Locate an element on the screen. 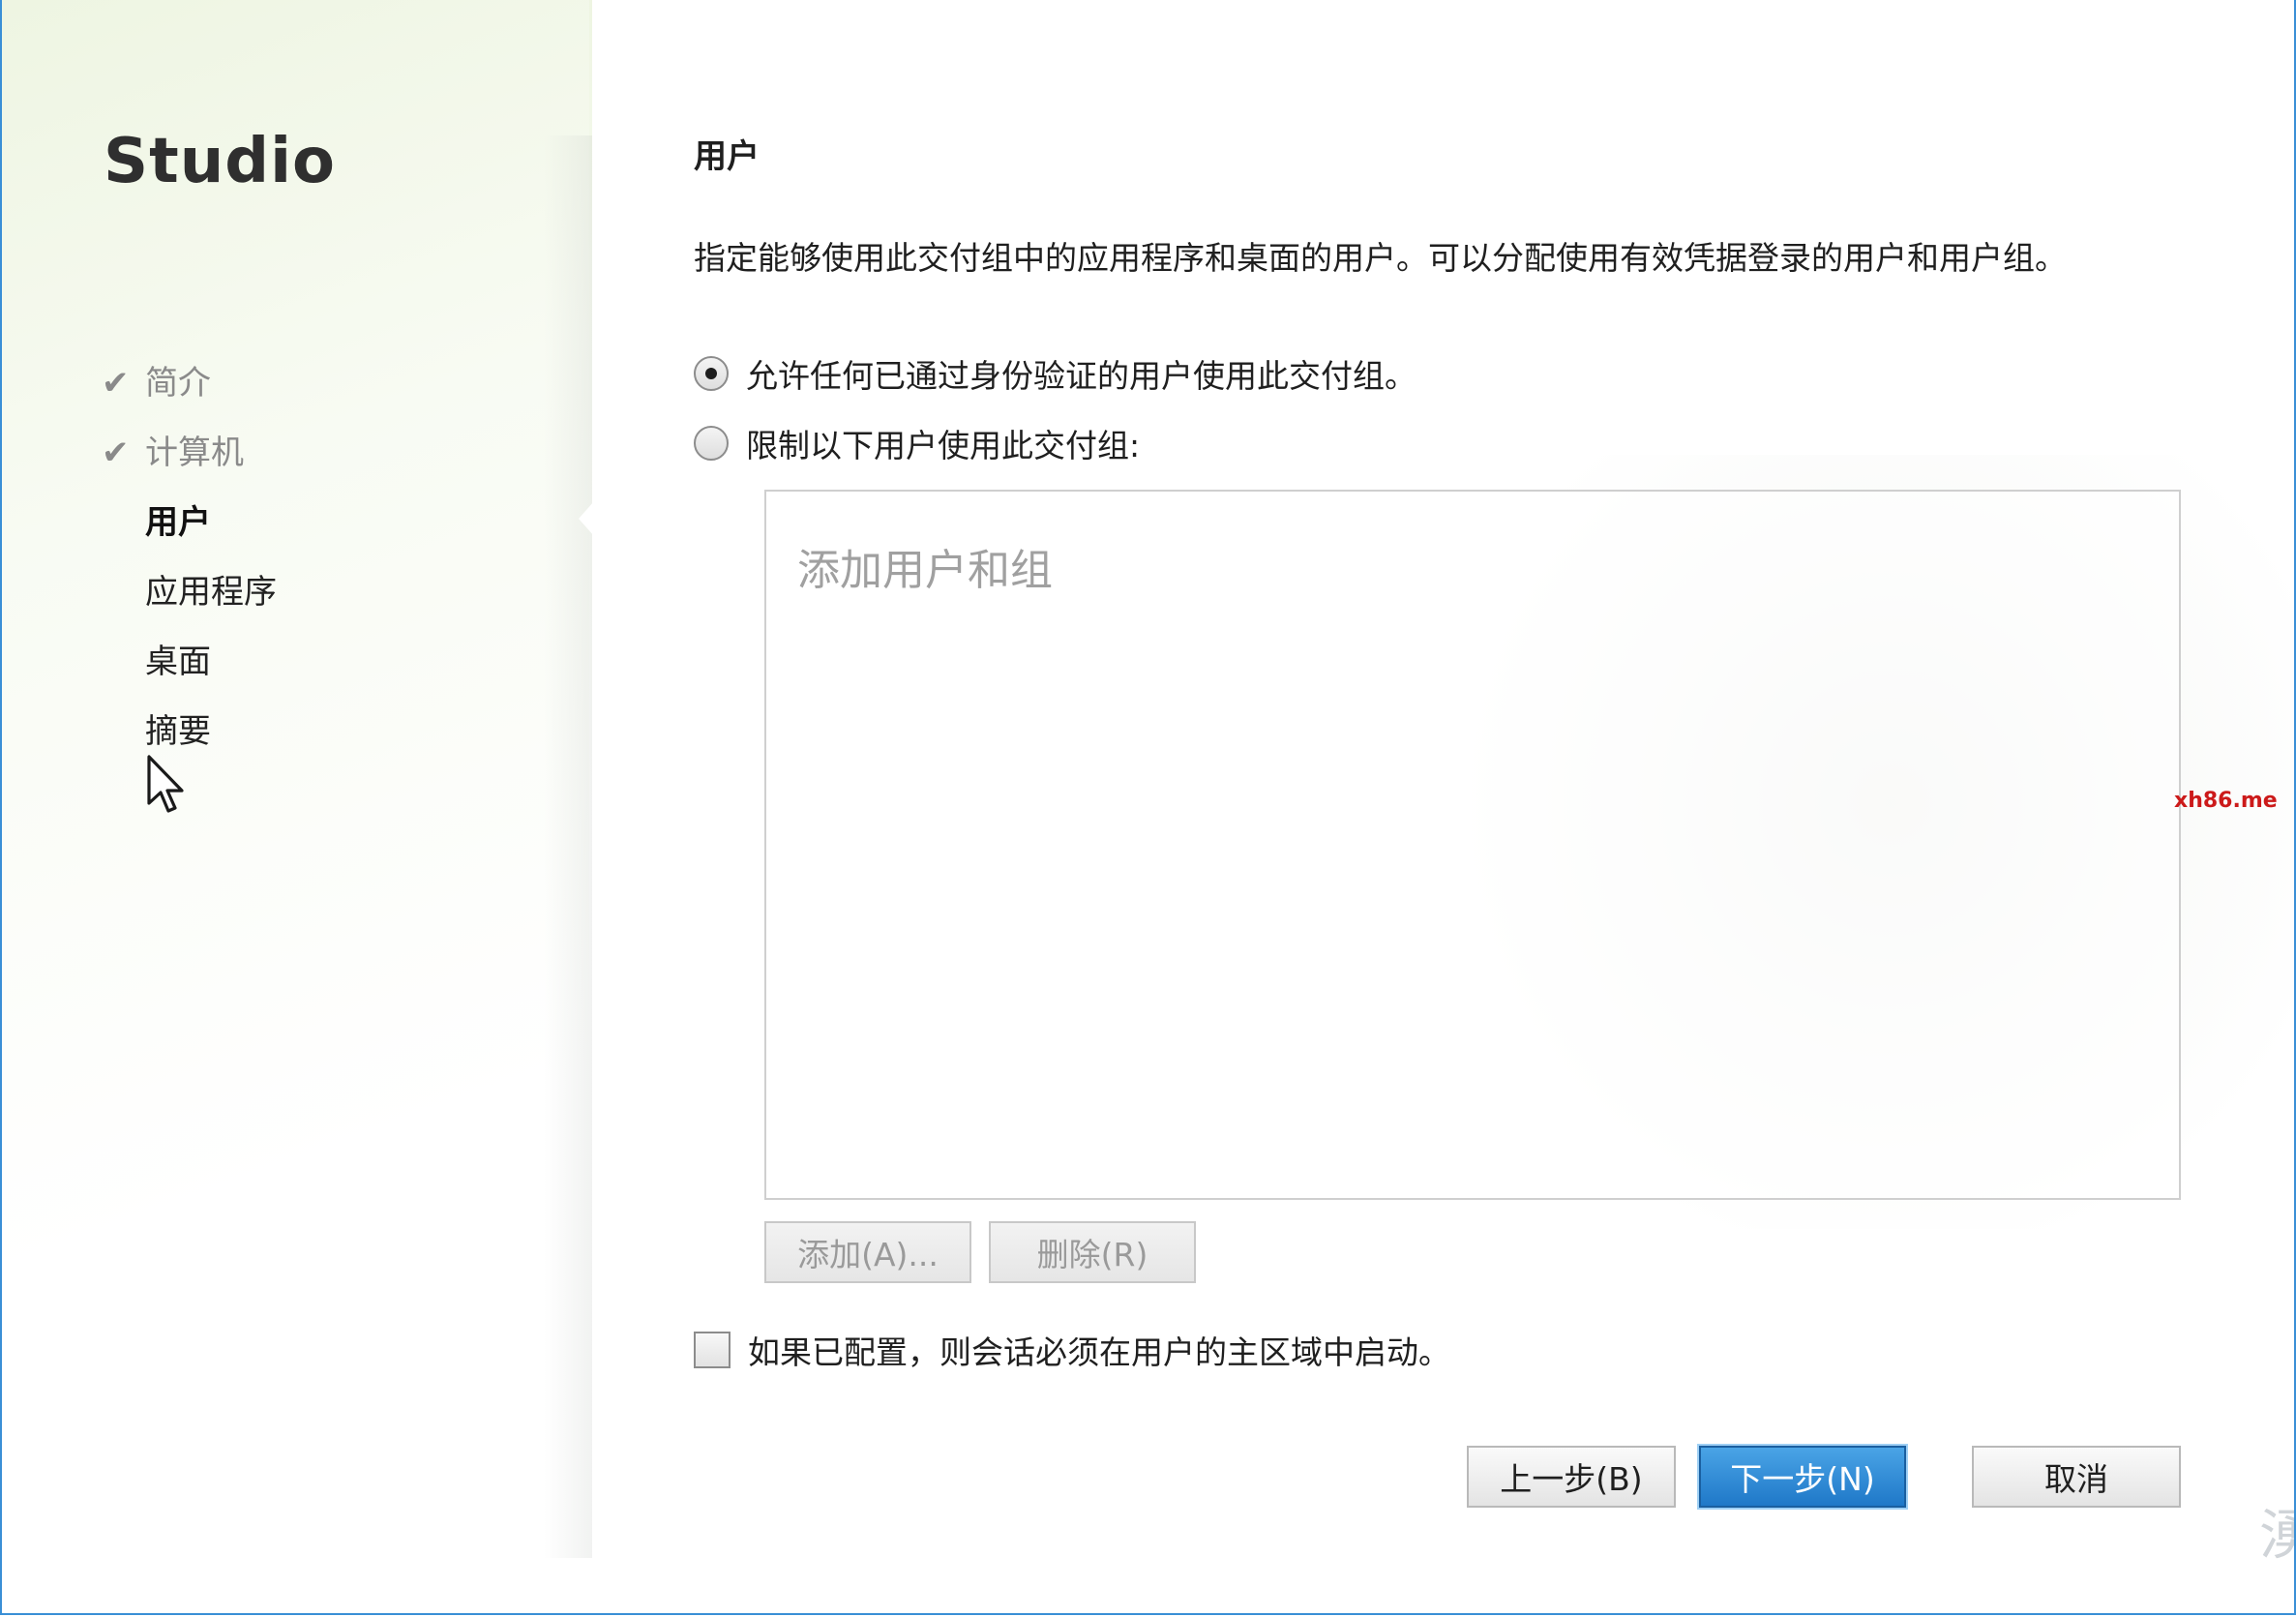  mouse-cursor-icon is located at coordinates (165, 784).